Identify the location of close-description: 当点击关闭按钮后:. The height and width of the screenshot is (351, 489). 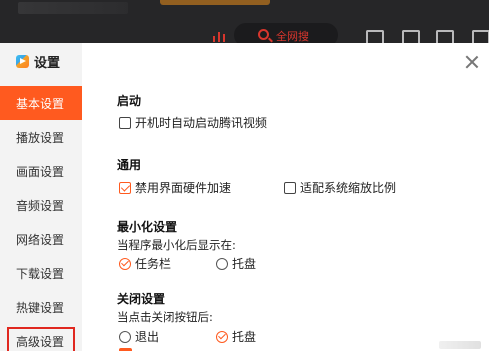
(165, 317).